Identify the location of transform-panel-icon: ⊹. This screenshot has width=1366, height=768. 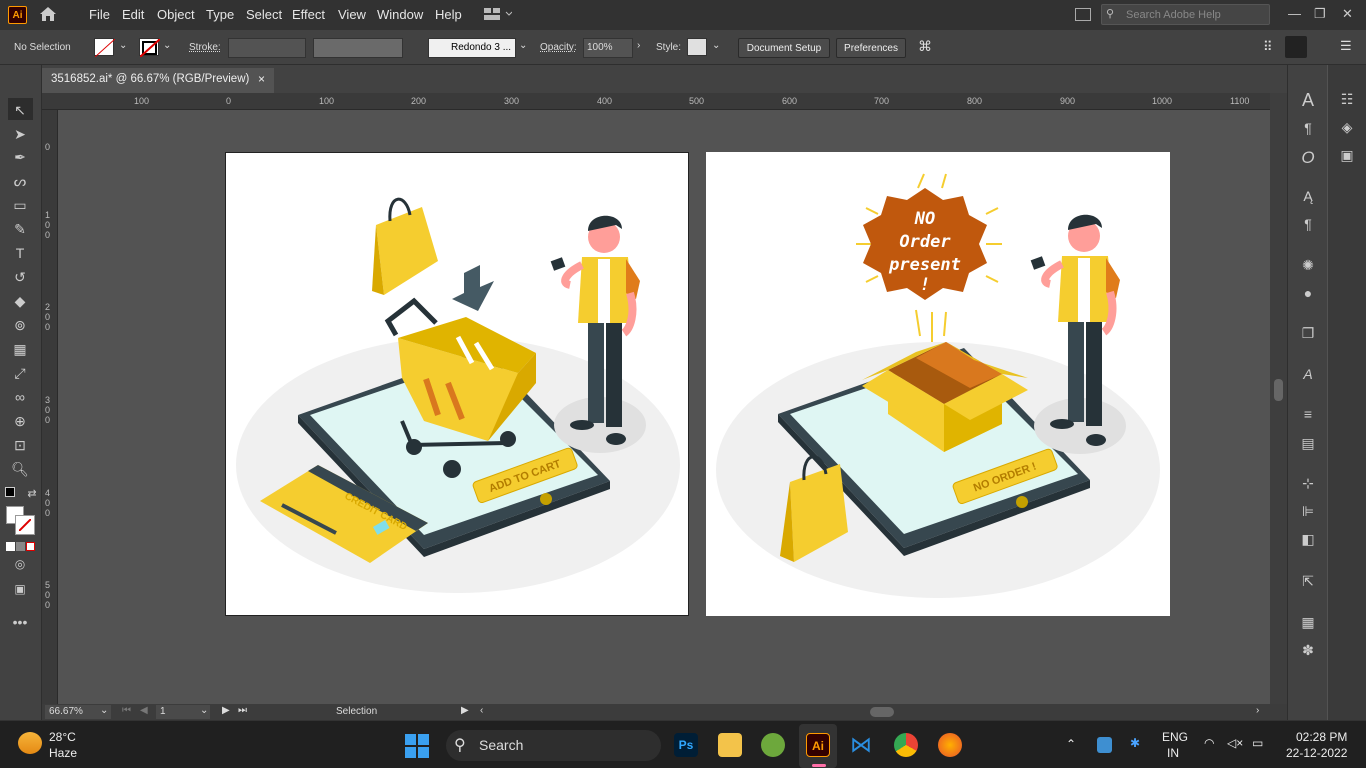
(1308, 484).